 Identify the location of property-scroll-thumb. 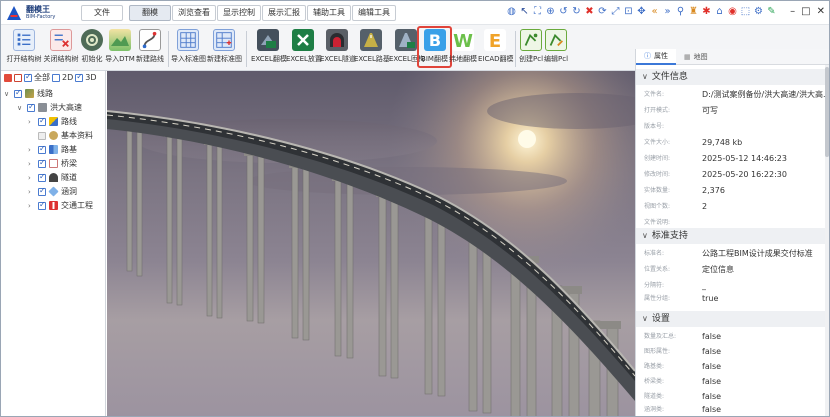
(827, 112).